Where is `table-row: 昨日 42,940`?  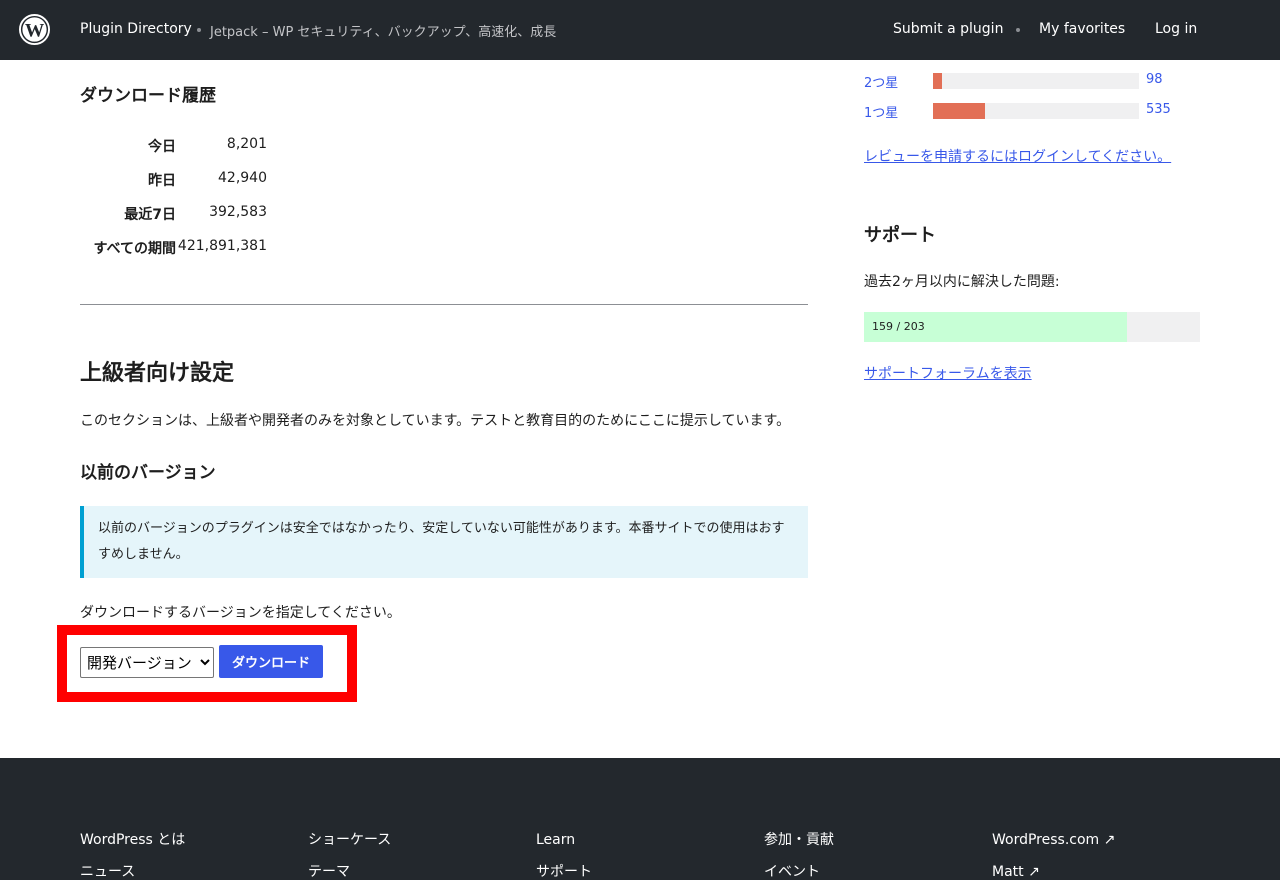
table-row: 昨日 42,940 is located at coordinates (175, 179).